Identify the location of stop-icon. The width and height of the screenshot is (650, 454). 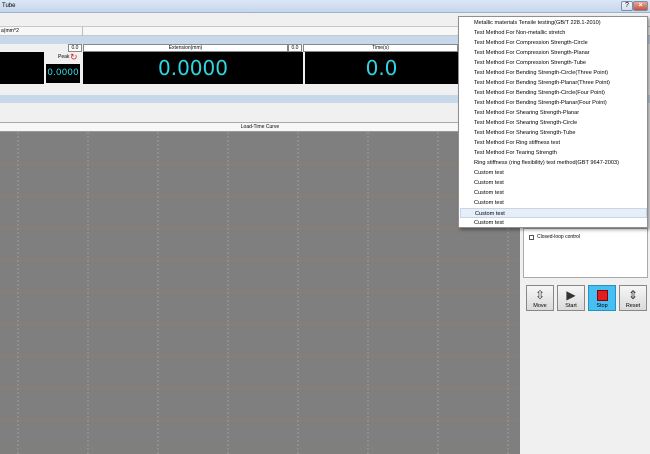
(602, 295).